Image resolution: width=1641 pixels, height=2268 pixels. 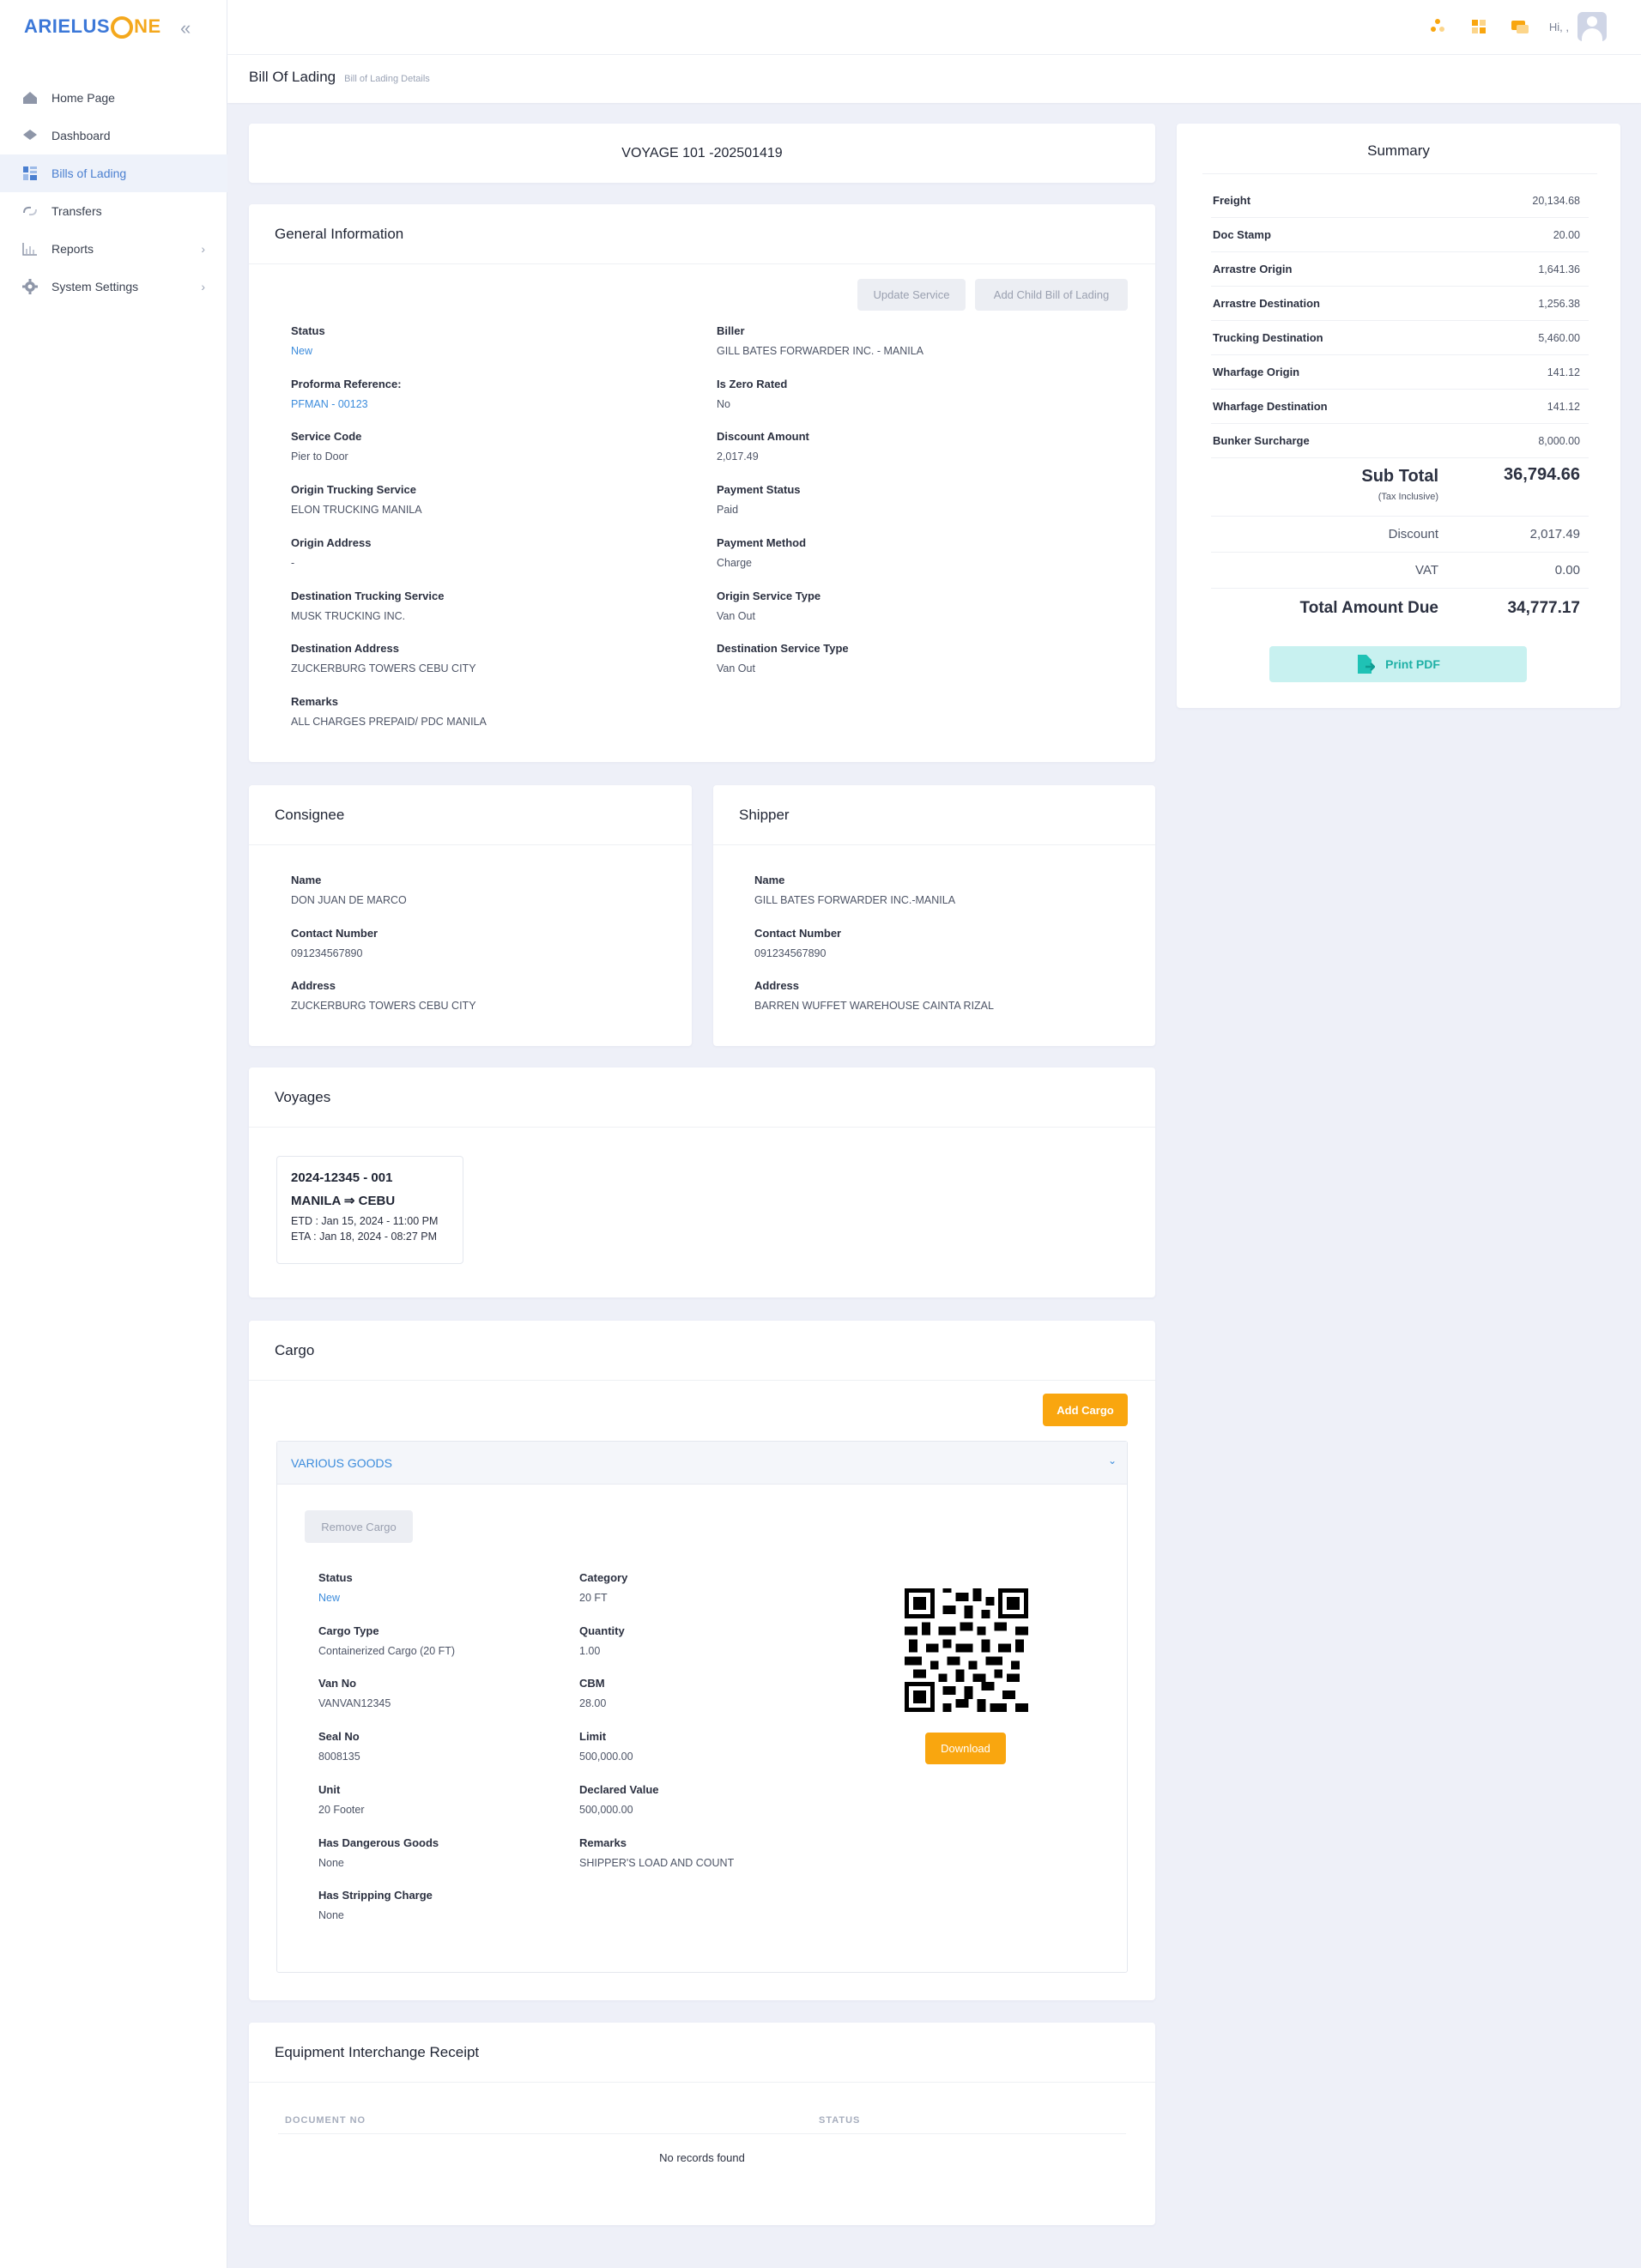 I want to click on cargo-accordion-title: VARIOUS GOODS, so click(x=341, y=1462).